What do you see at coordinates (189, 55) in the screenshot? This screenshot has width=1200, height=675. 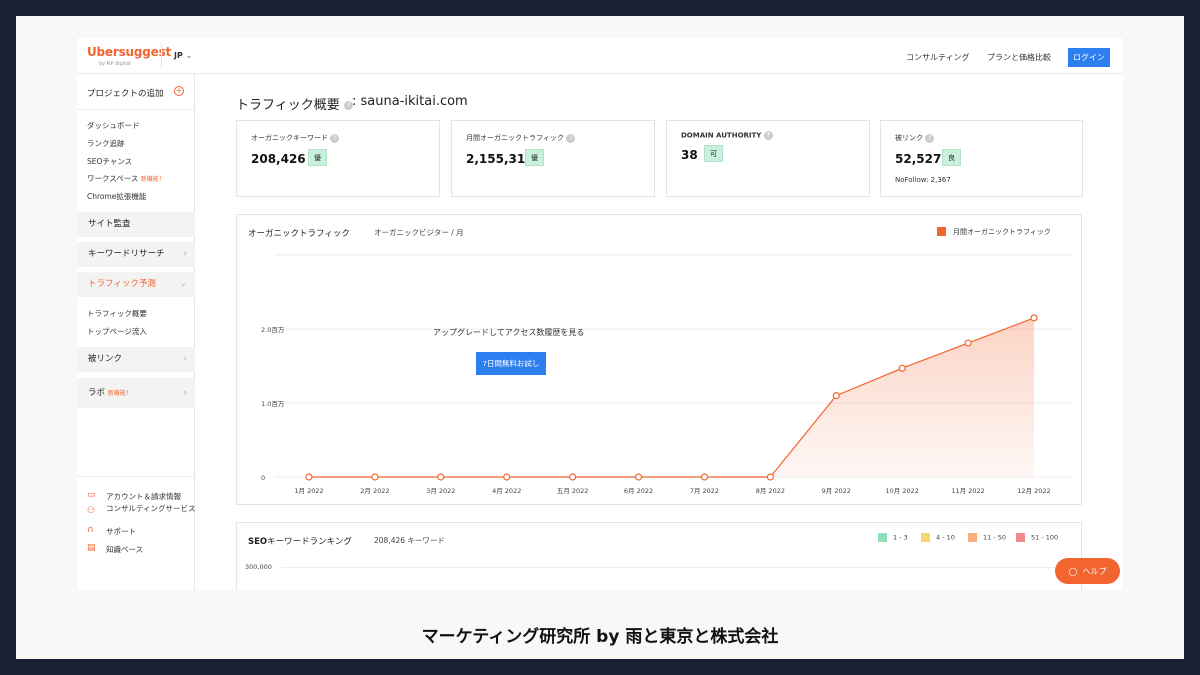 I see `chevron-down-icon: ⌄` at bounding box center [189, 55].